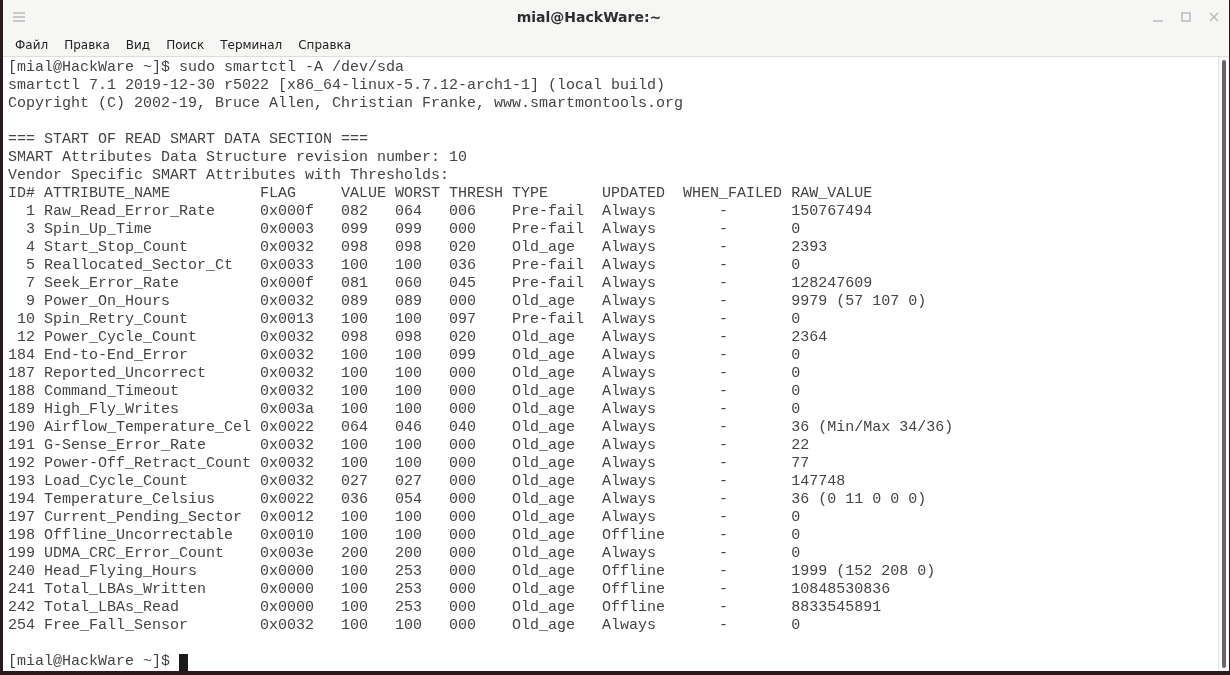  I want to click on terminal-line: 5 Reallocated_Sector_Ct 0x0033 100 100 036 Pre-fail Always - 0, so click(413, 266).